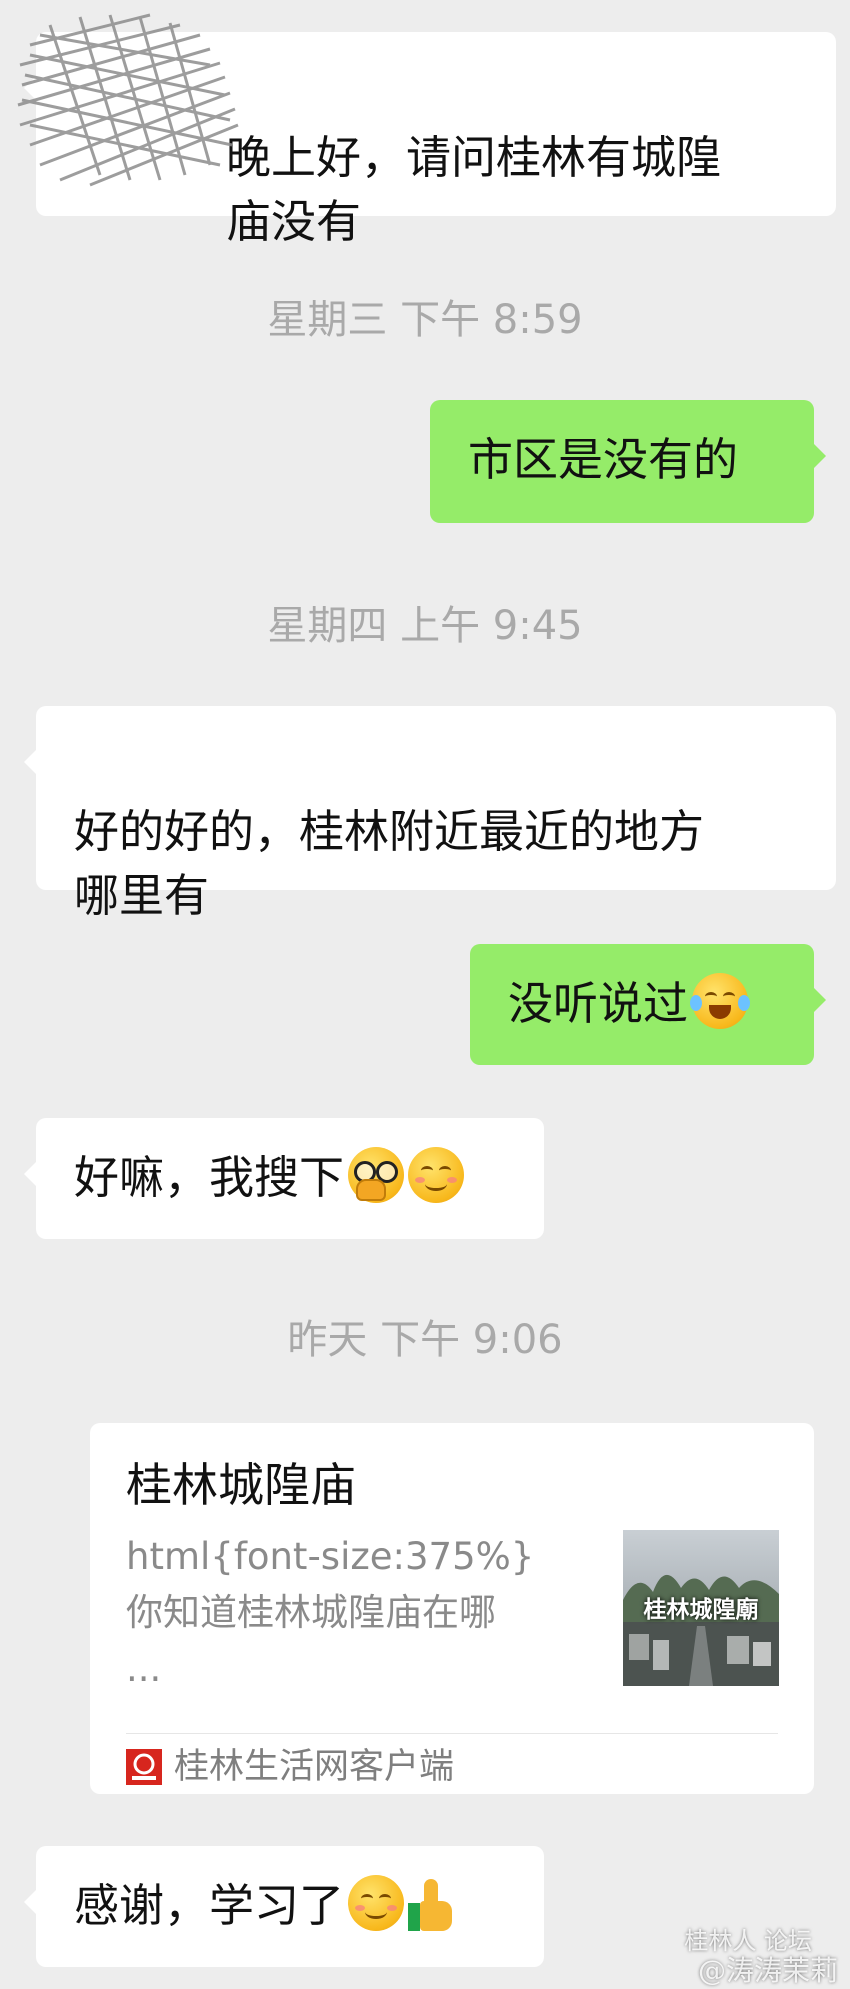 This screenshot has width=850, height=1989. Describe the element at coordinates (314, 1767) in the screenshot. I see `link-card-source: 桂林生活网客户端` at that location.